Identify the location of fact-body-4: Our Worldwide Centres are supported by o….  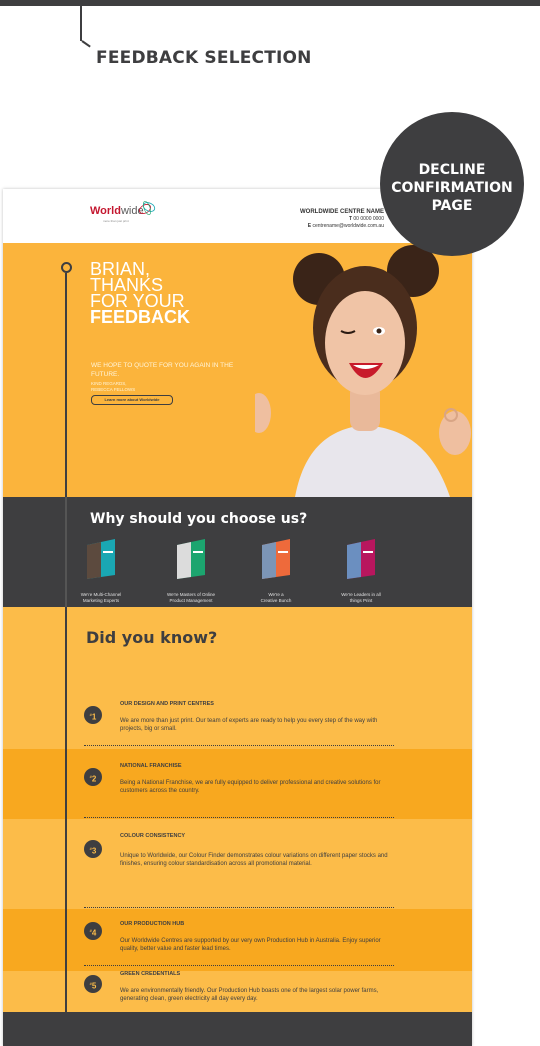
(250, 945).